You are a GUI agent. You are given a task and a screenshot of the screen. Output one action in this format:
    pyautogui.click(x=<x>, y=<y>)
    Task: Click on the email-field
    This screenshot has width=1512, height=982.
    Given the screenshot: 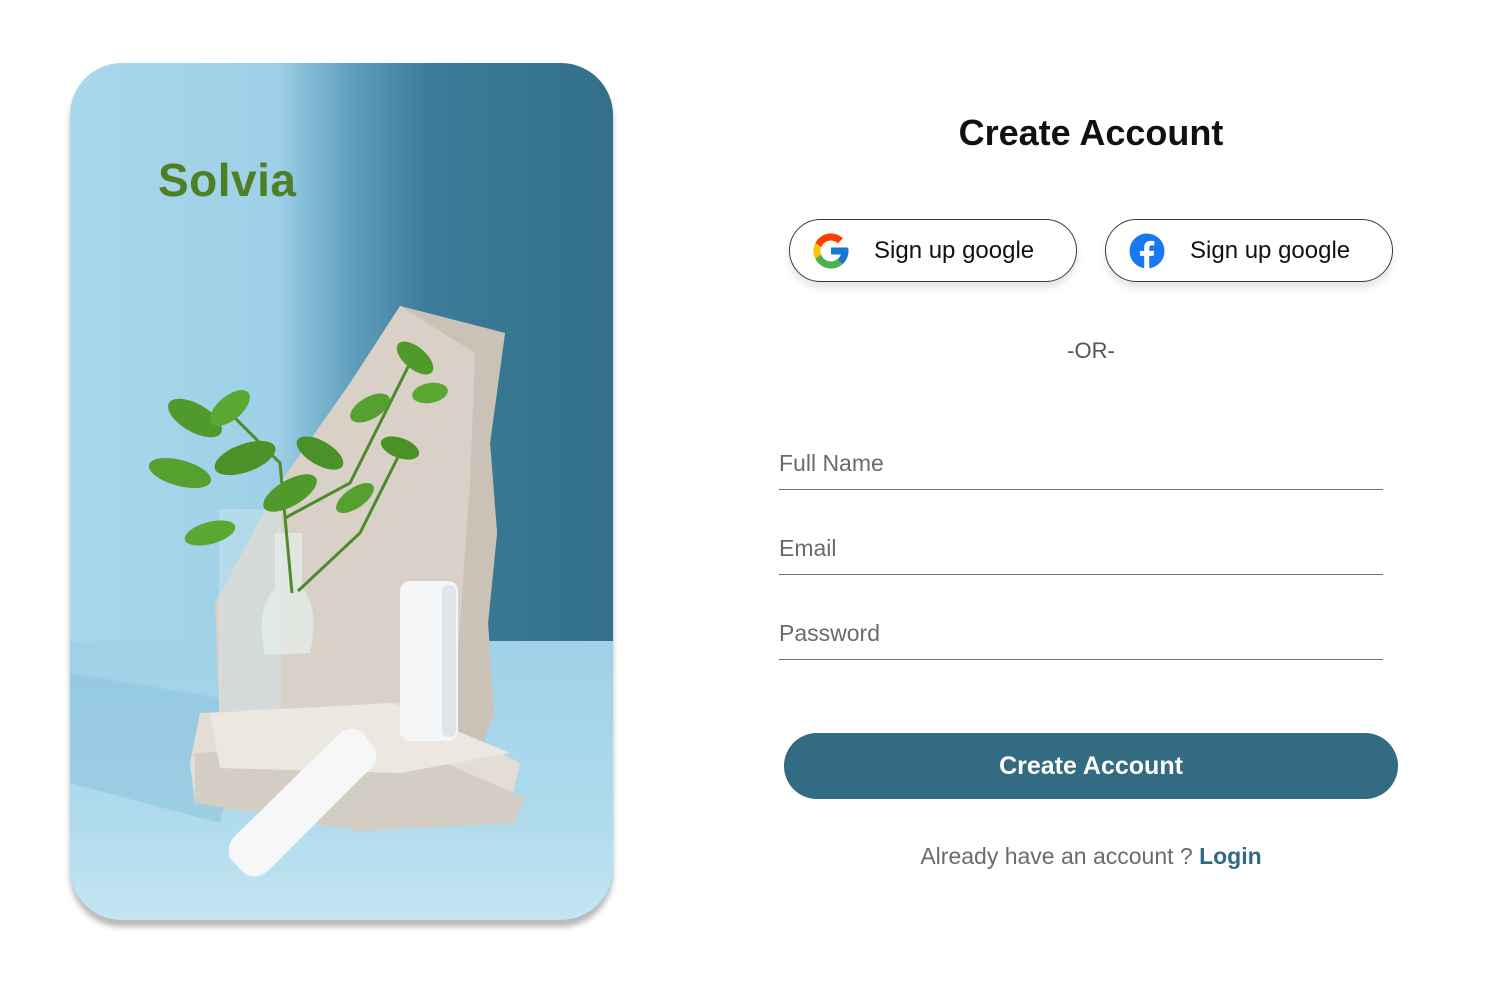 What is the action you would take?
    pyautogui.click(x=1081, y=545)
    